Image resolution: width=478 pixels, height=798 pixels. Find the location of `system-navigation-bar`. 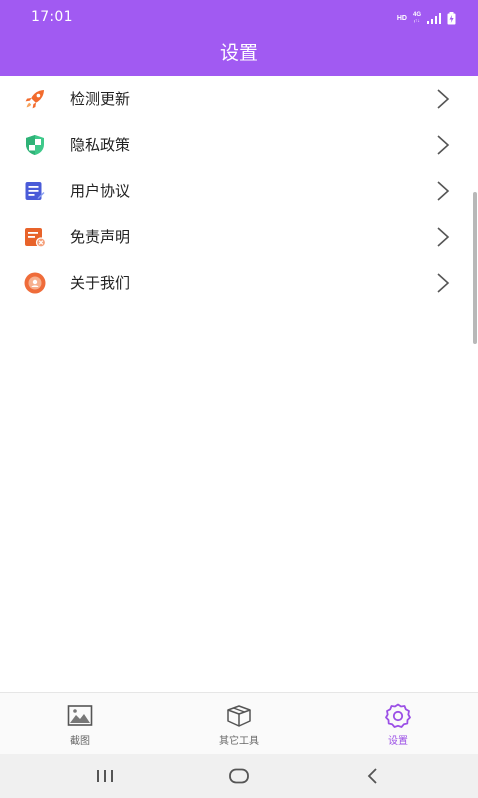

system-navigation-bar is located at coordinates (239, 776).